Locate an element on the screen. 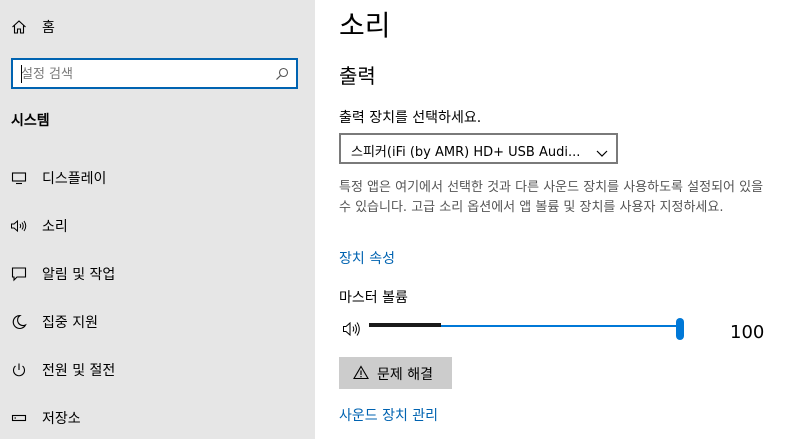 This screenshot has height=439, width=802. sidebar-item-label: 저장소 is located at coordinates (61, 419).